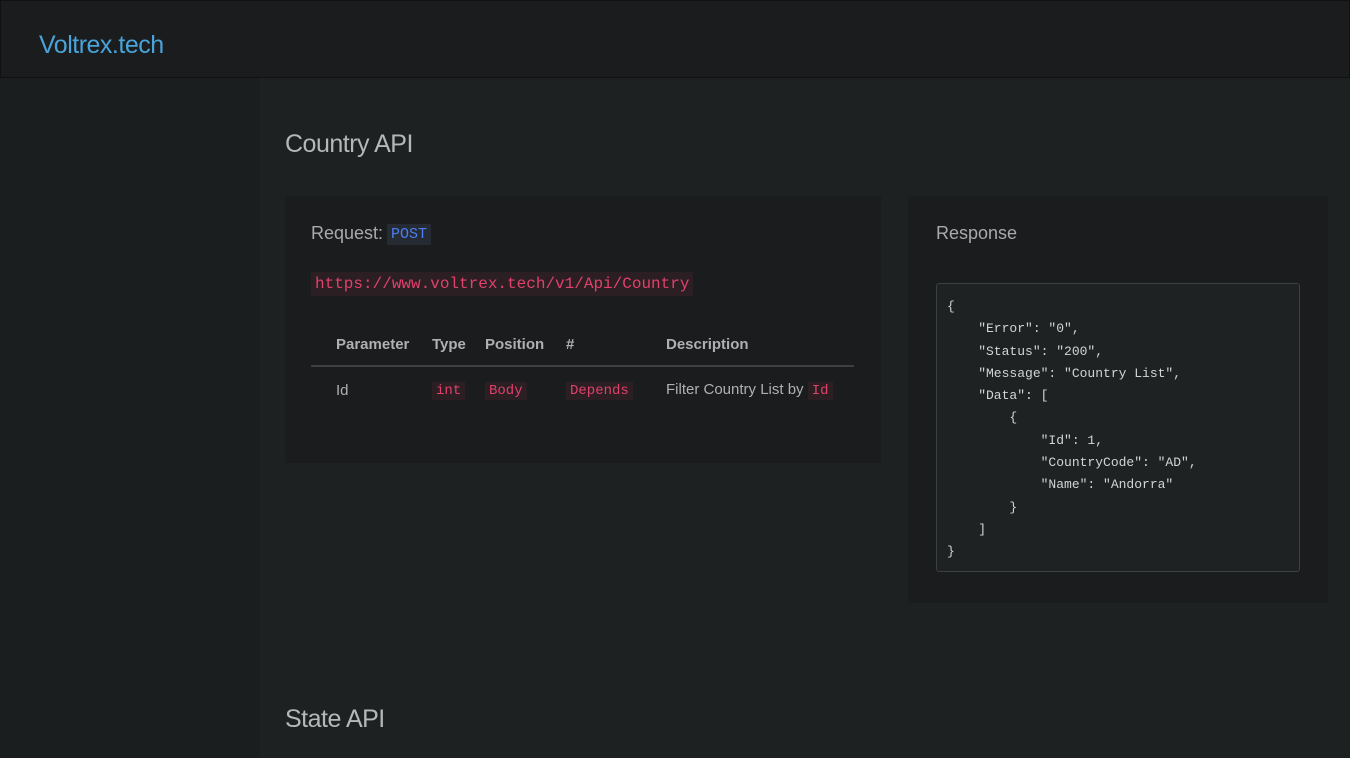 The image size is (1350, 758). I want to click on endpoint-url: https://www.voltrex.tech/v1/Api/Country, so click(502, 284).